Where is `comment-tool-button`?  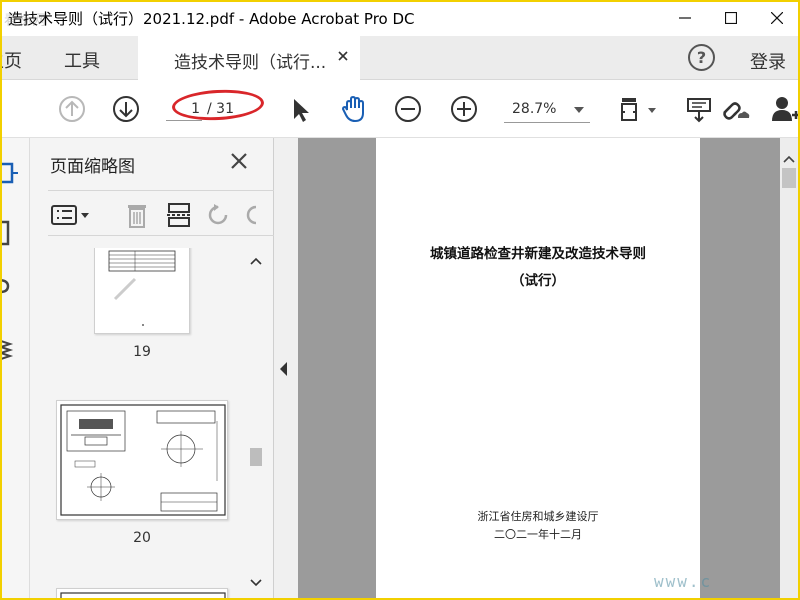
comment-tool-button is located at coordinates (700, 109).